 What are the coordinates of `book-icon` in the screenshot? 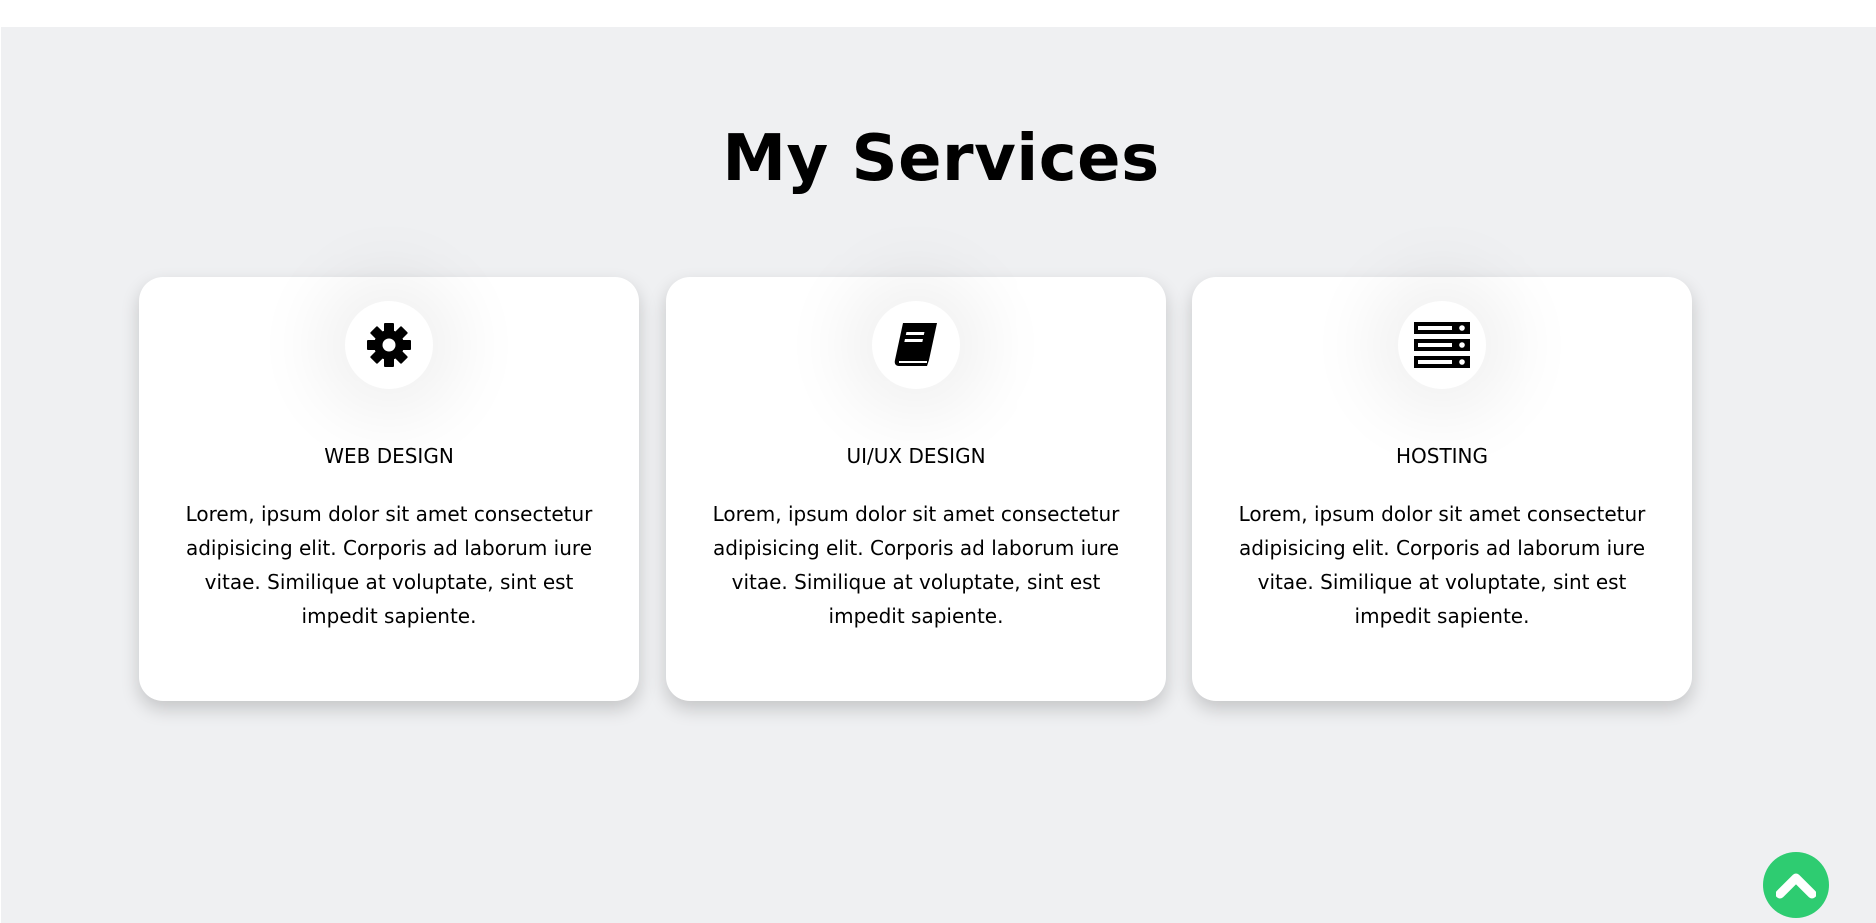 It's located at (916, 345).